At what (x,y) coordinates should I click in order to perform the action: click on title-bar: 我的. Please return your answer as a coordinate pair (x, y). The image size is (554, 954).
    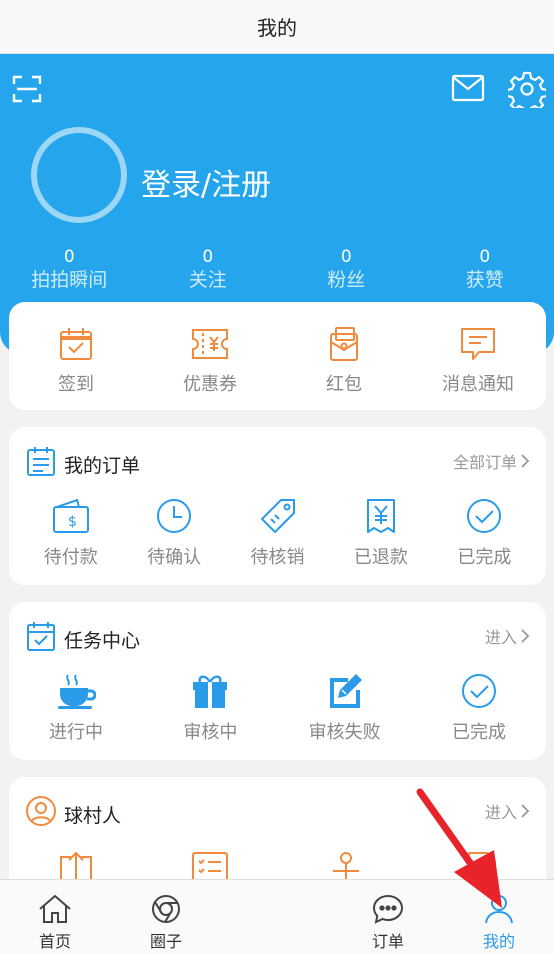
    Looking at the image, I should click on (277, 27).